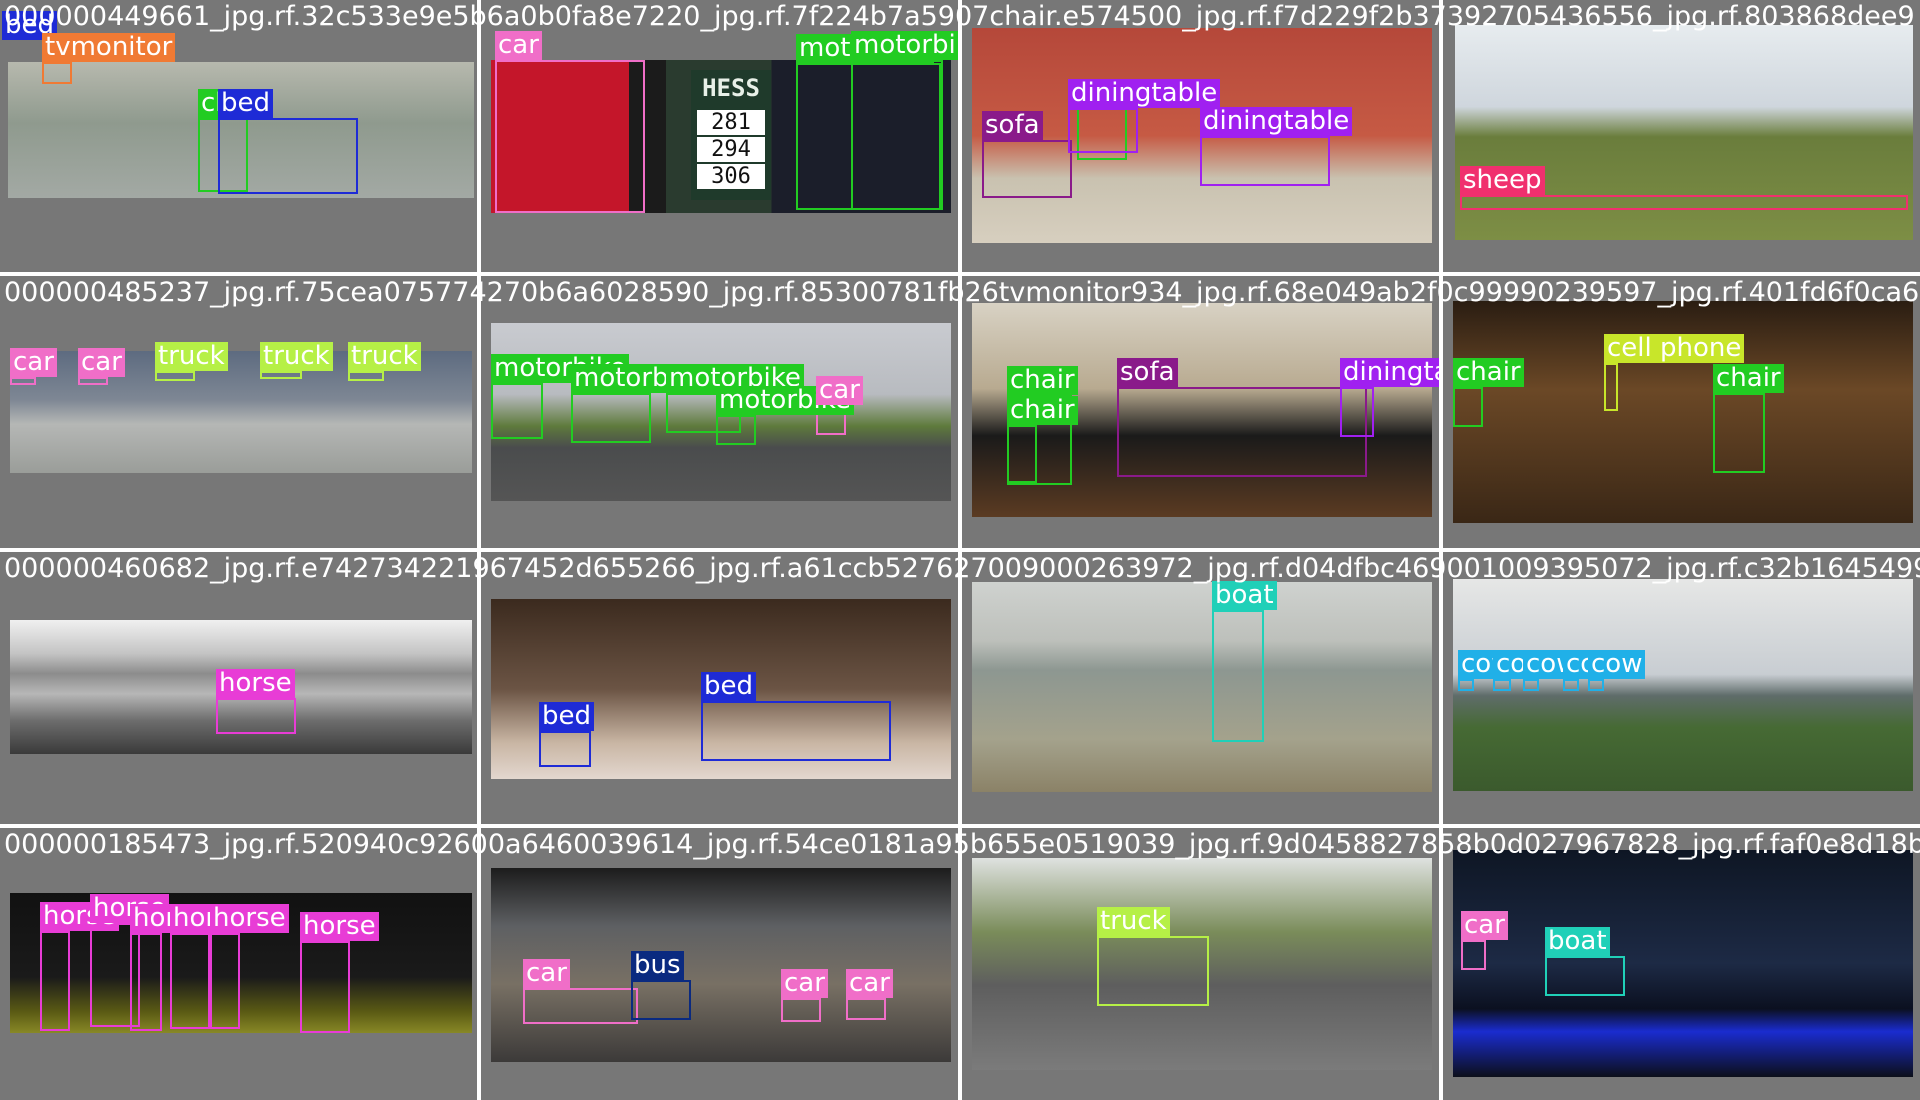 The height and width of the screenshot is (1100, 1920). I want to click on gas-price-sign: HESS 281 294 306, so click(731, 135).